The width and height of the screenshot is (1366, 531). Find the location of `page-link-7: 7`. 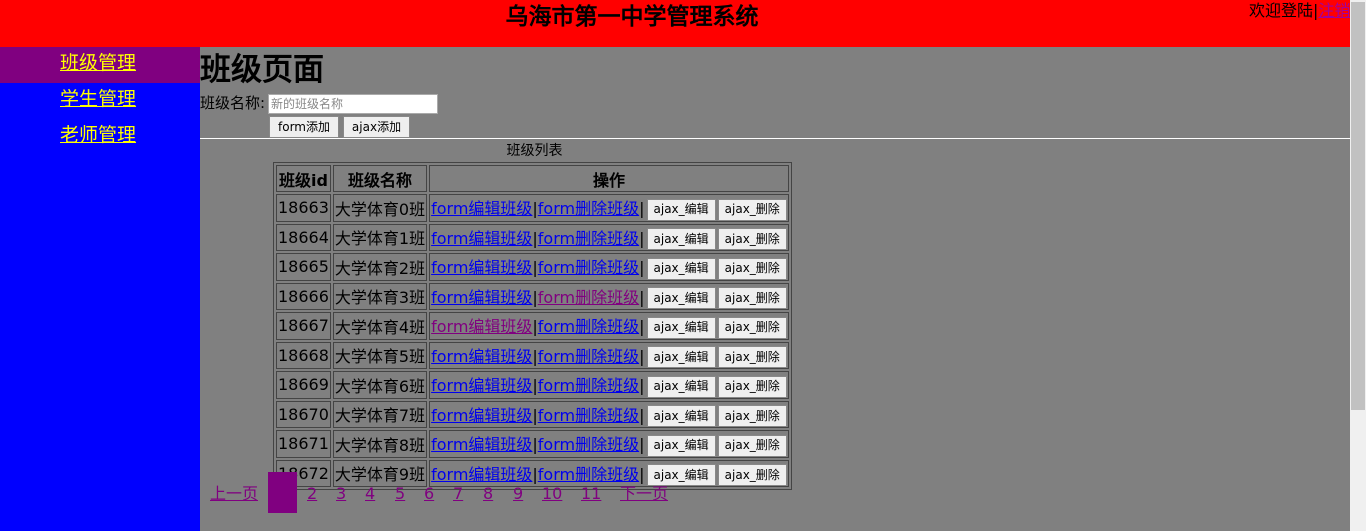

page-link-7: 7 is located at coordinates (458, 494).